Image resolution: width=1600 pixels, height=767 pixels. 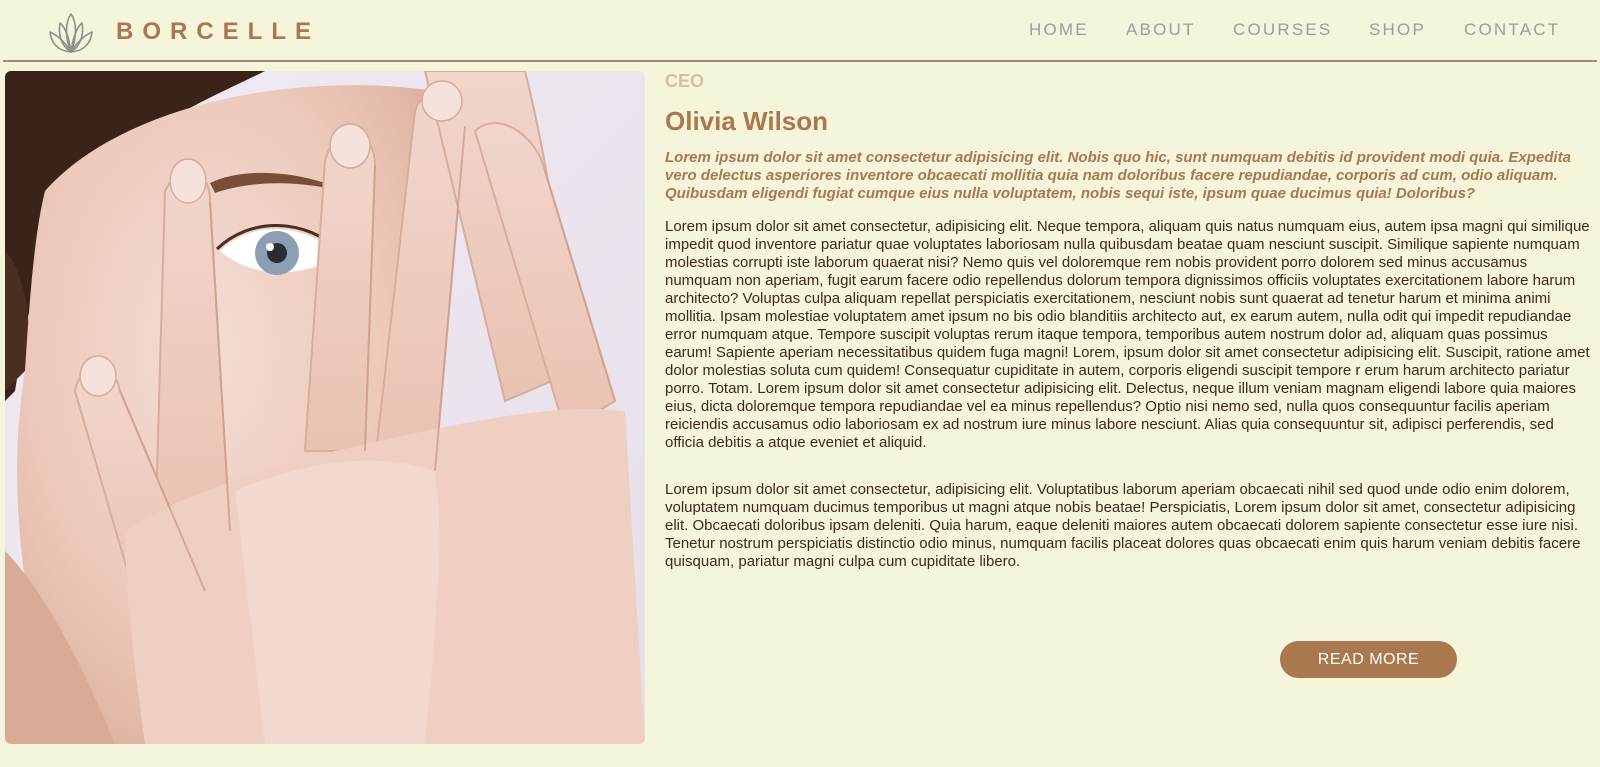 What do you see at coordinates (685, 81) in the screenshot?
I see `profile-role: CEO` at bounding box center [685, 81].